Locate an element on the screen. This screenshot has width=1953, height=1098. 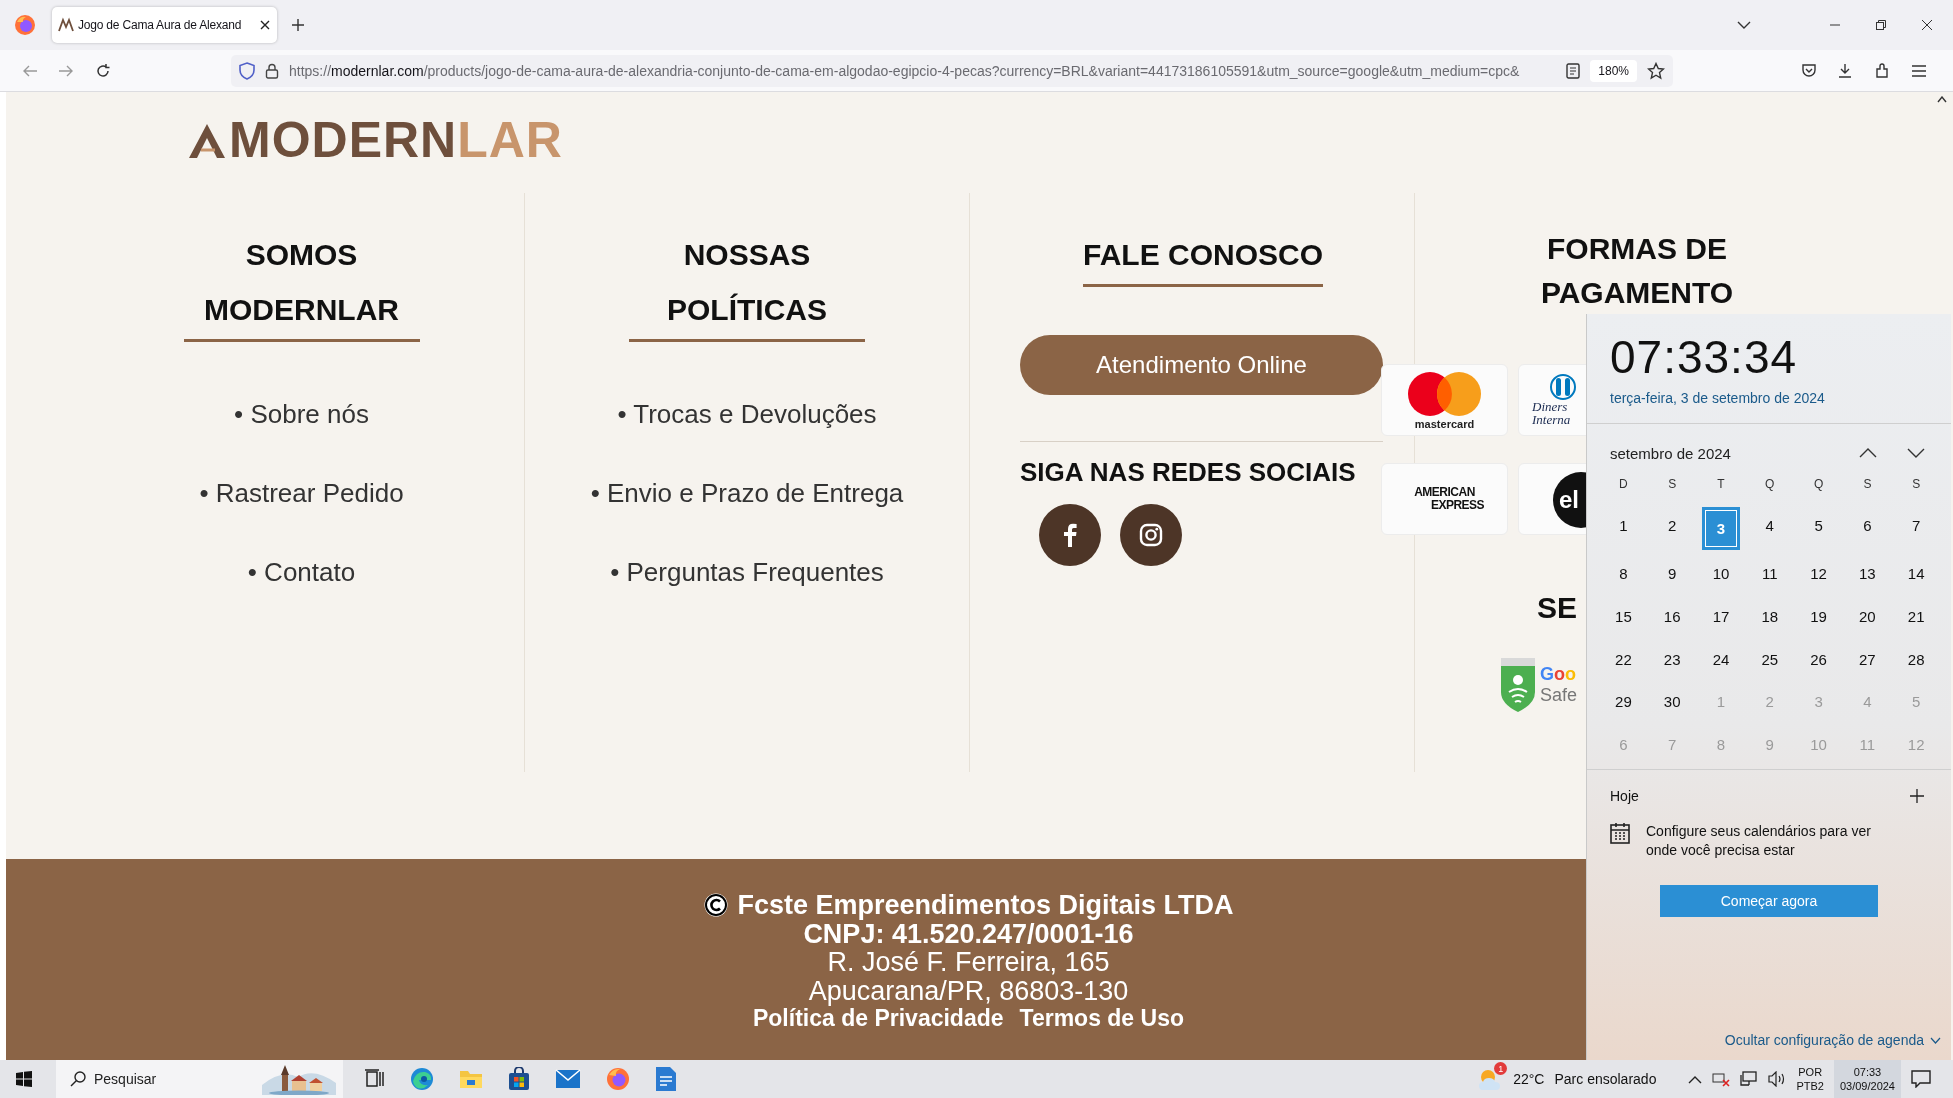
footer-link: Termos de Uso is located at coordinates (1101, 1018).